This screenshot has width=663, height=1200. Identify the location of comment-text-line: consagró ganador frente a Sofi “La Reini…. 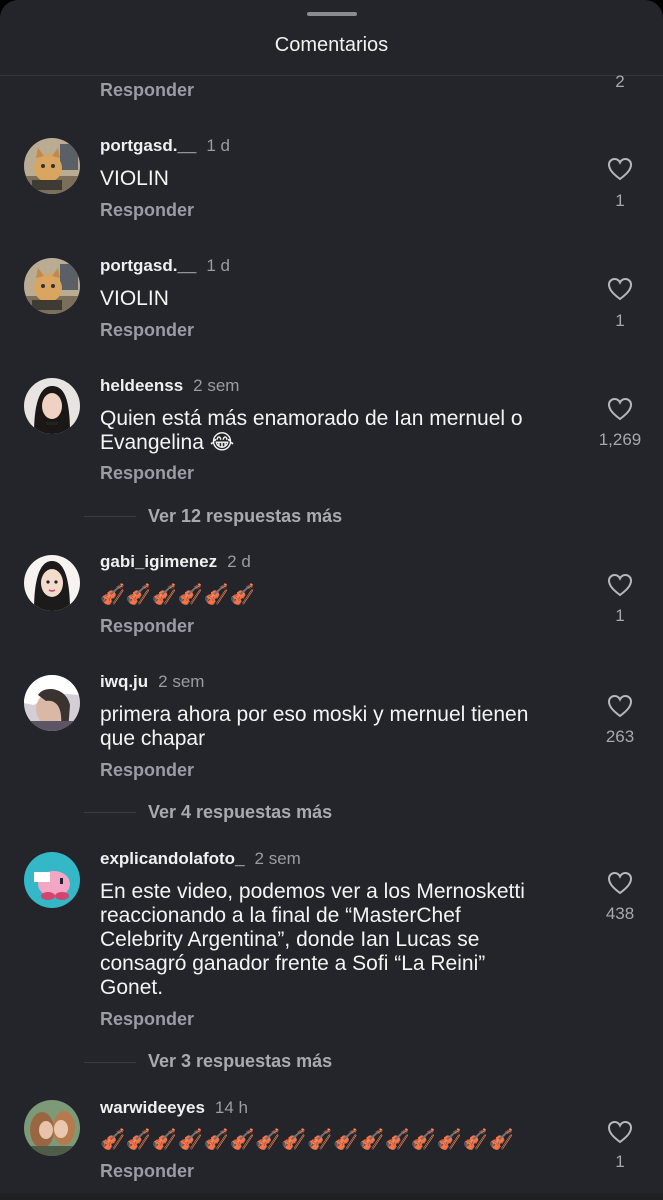
(293, 963).